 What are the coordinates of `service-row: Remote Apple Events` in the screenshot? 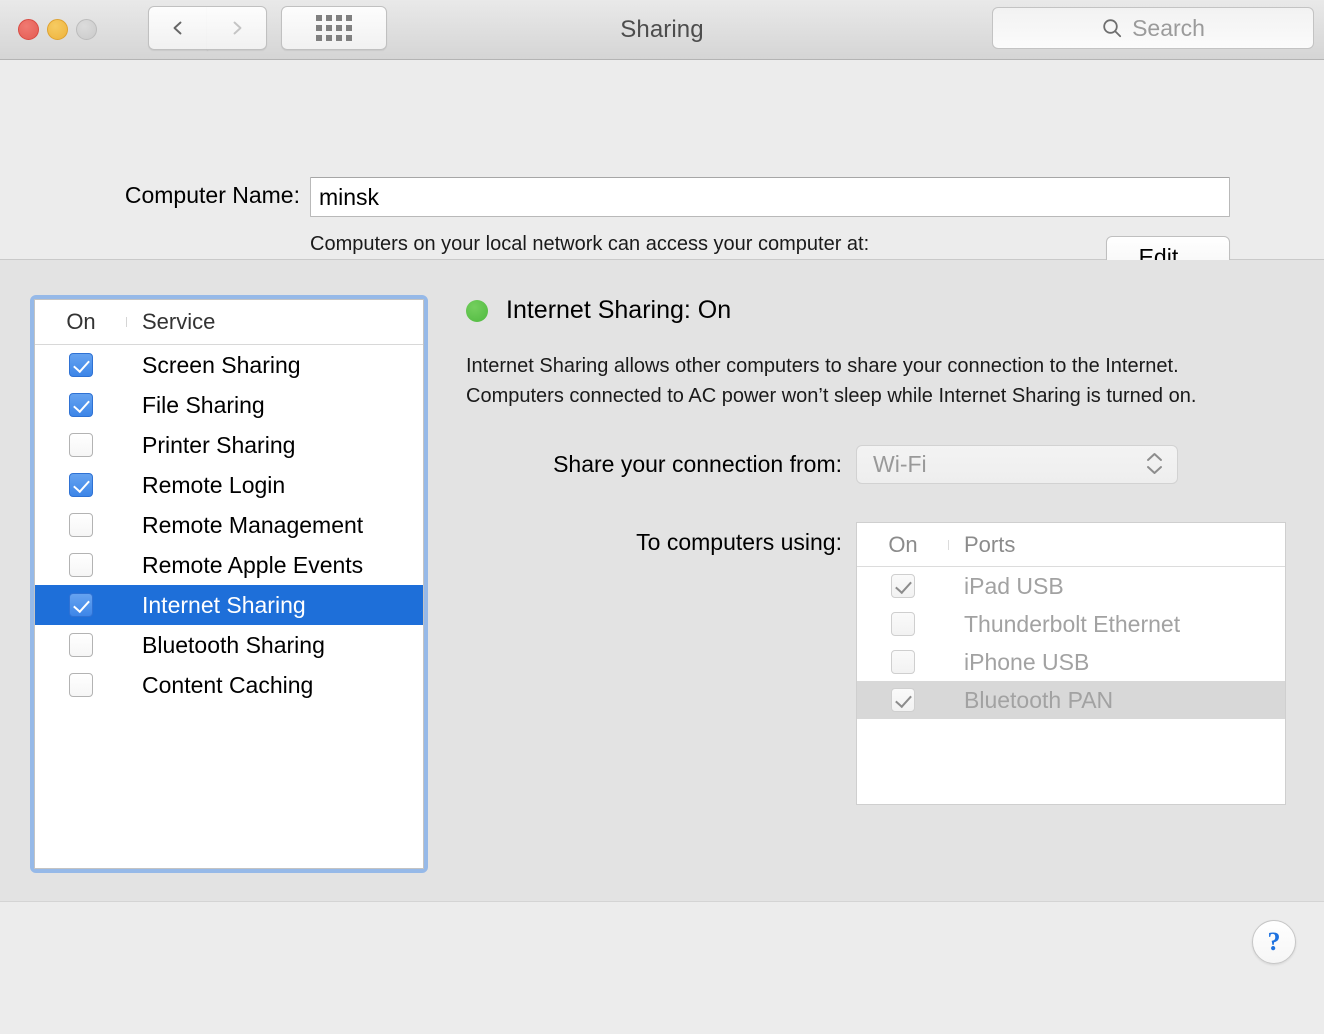 It's located at (229, 565).